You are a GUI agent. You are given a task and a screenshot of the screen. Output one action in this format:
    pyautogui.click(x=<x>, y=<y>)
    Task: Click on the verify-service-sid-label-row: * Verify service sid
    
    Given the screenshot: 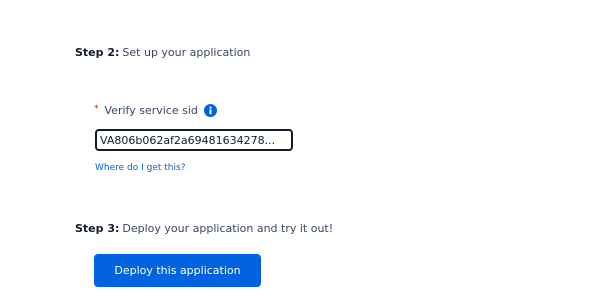 What is the action you would take?
    pyautogui.click(x=155, y=110)
    